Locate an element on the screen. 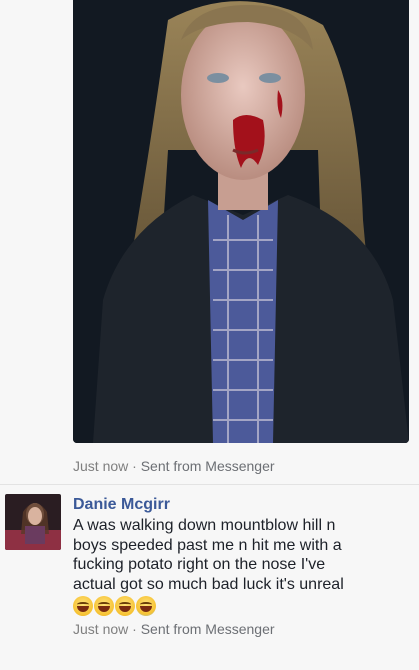 Image resolution: width=419 pixels, height=670 pixels. comment-timestamp: Just now is located at coordinates (100, 629).